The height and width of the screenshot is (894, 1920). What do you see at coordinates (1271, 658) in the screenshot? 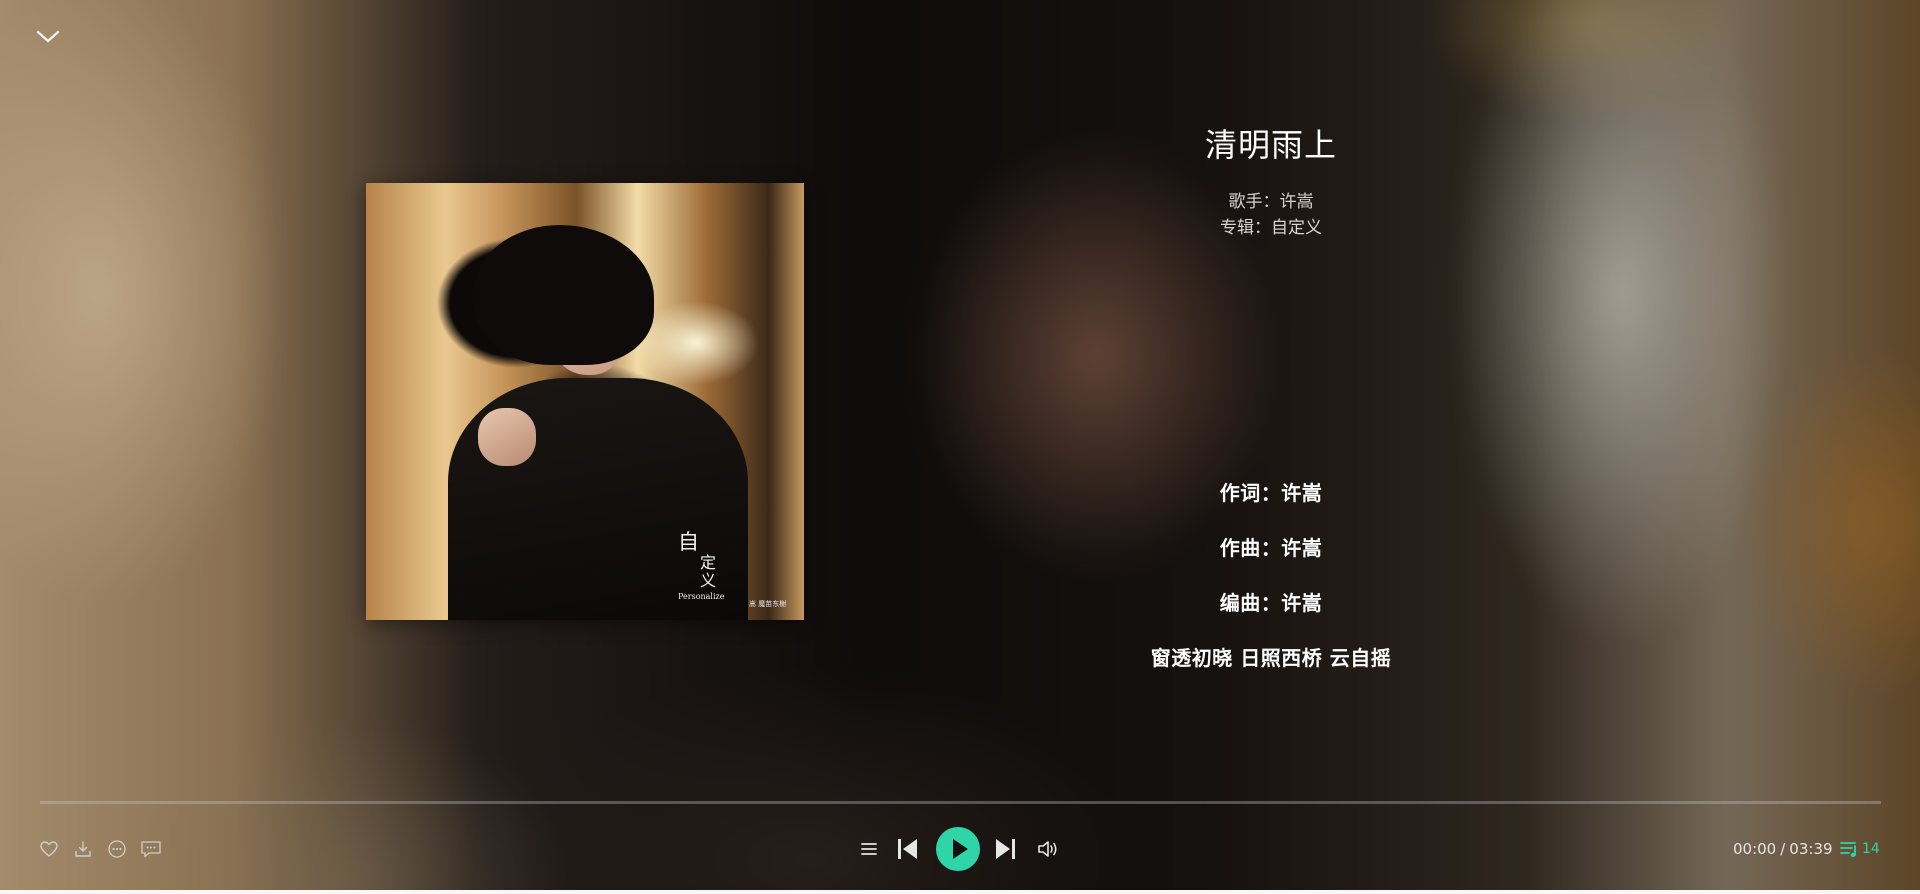
I see `lyric-line: 窗透初晓 日照西桥 云自摇` at bounding box center [1271, 658].